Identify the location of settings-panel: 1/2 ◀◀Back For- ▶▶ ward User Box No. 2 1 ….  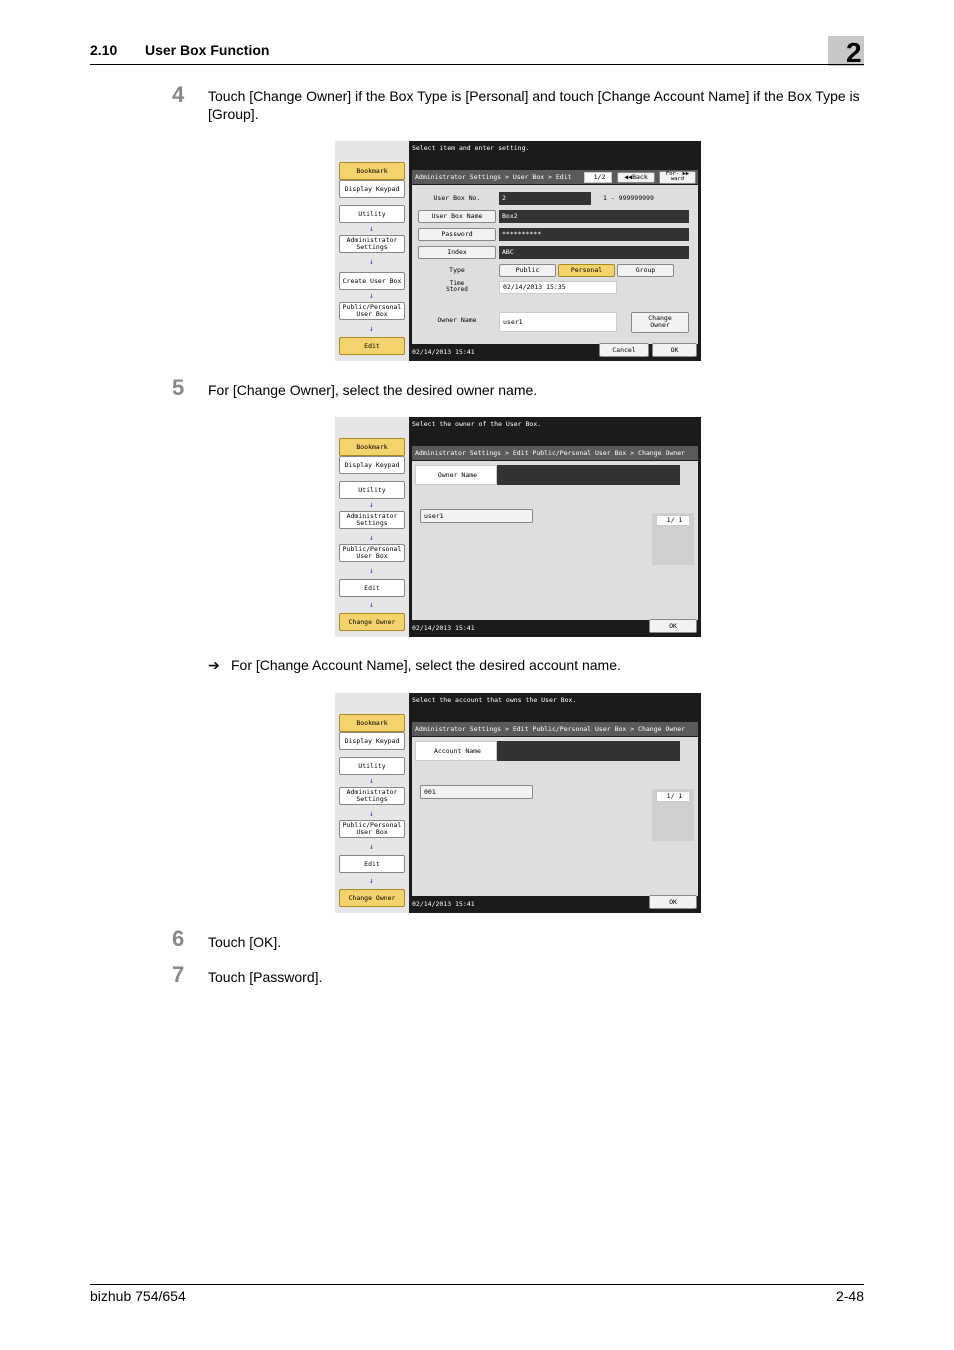
(555, 257).